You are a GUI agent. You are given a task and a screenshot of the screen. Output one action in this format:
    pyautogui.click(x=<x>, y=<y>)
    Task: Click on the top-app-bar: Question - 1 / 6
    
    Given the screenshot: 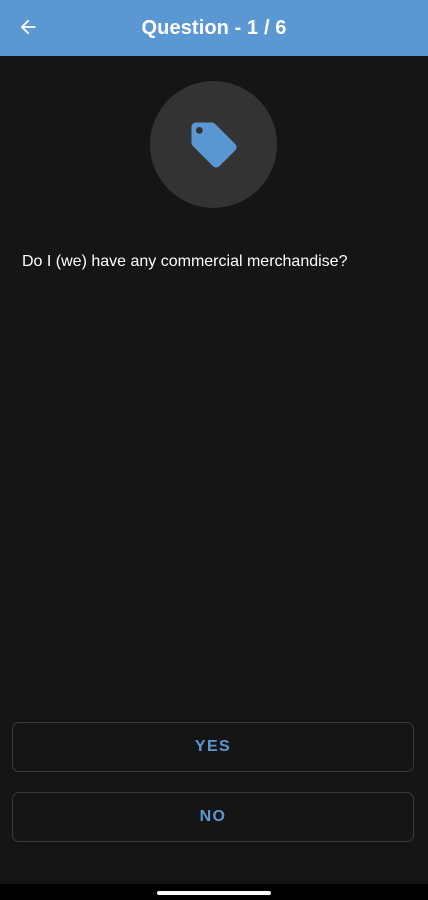 What is the action you would take?
    pyautogui.click(x=214, y=28)
    